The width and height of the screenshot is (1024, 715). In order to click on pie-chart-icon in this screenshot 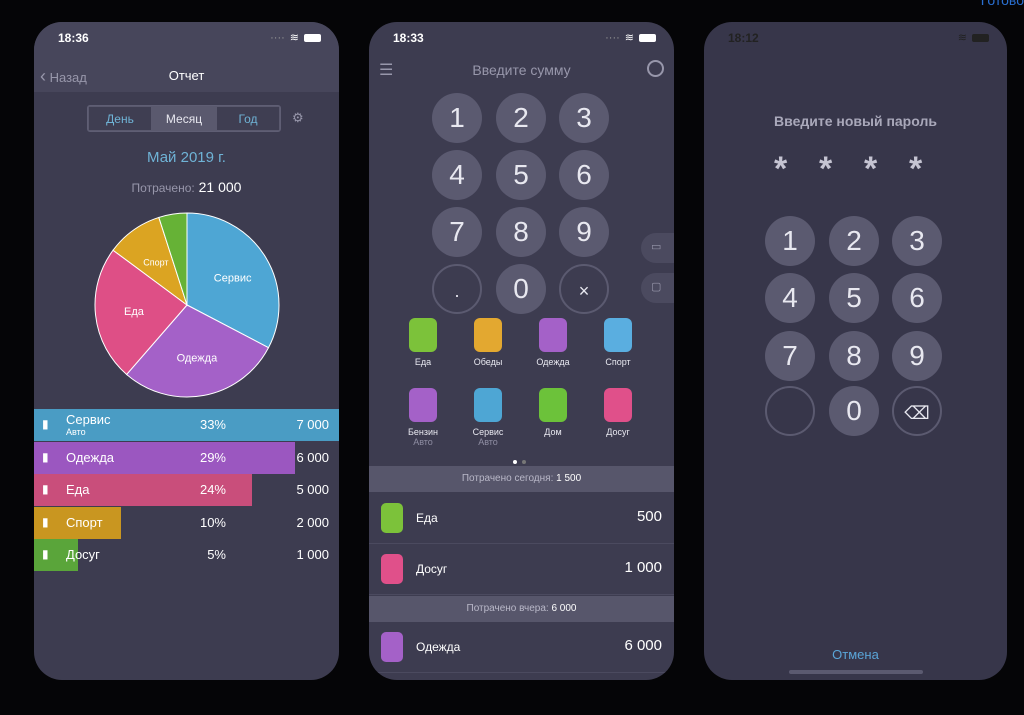, I will do `click(655, 68)`.